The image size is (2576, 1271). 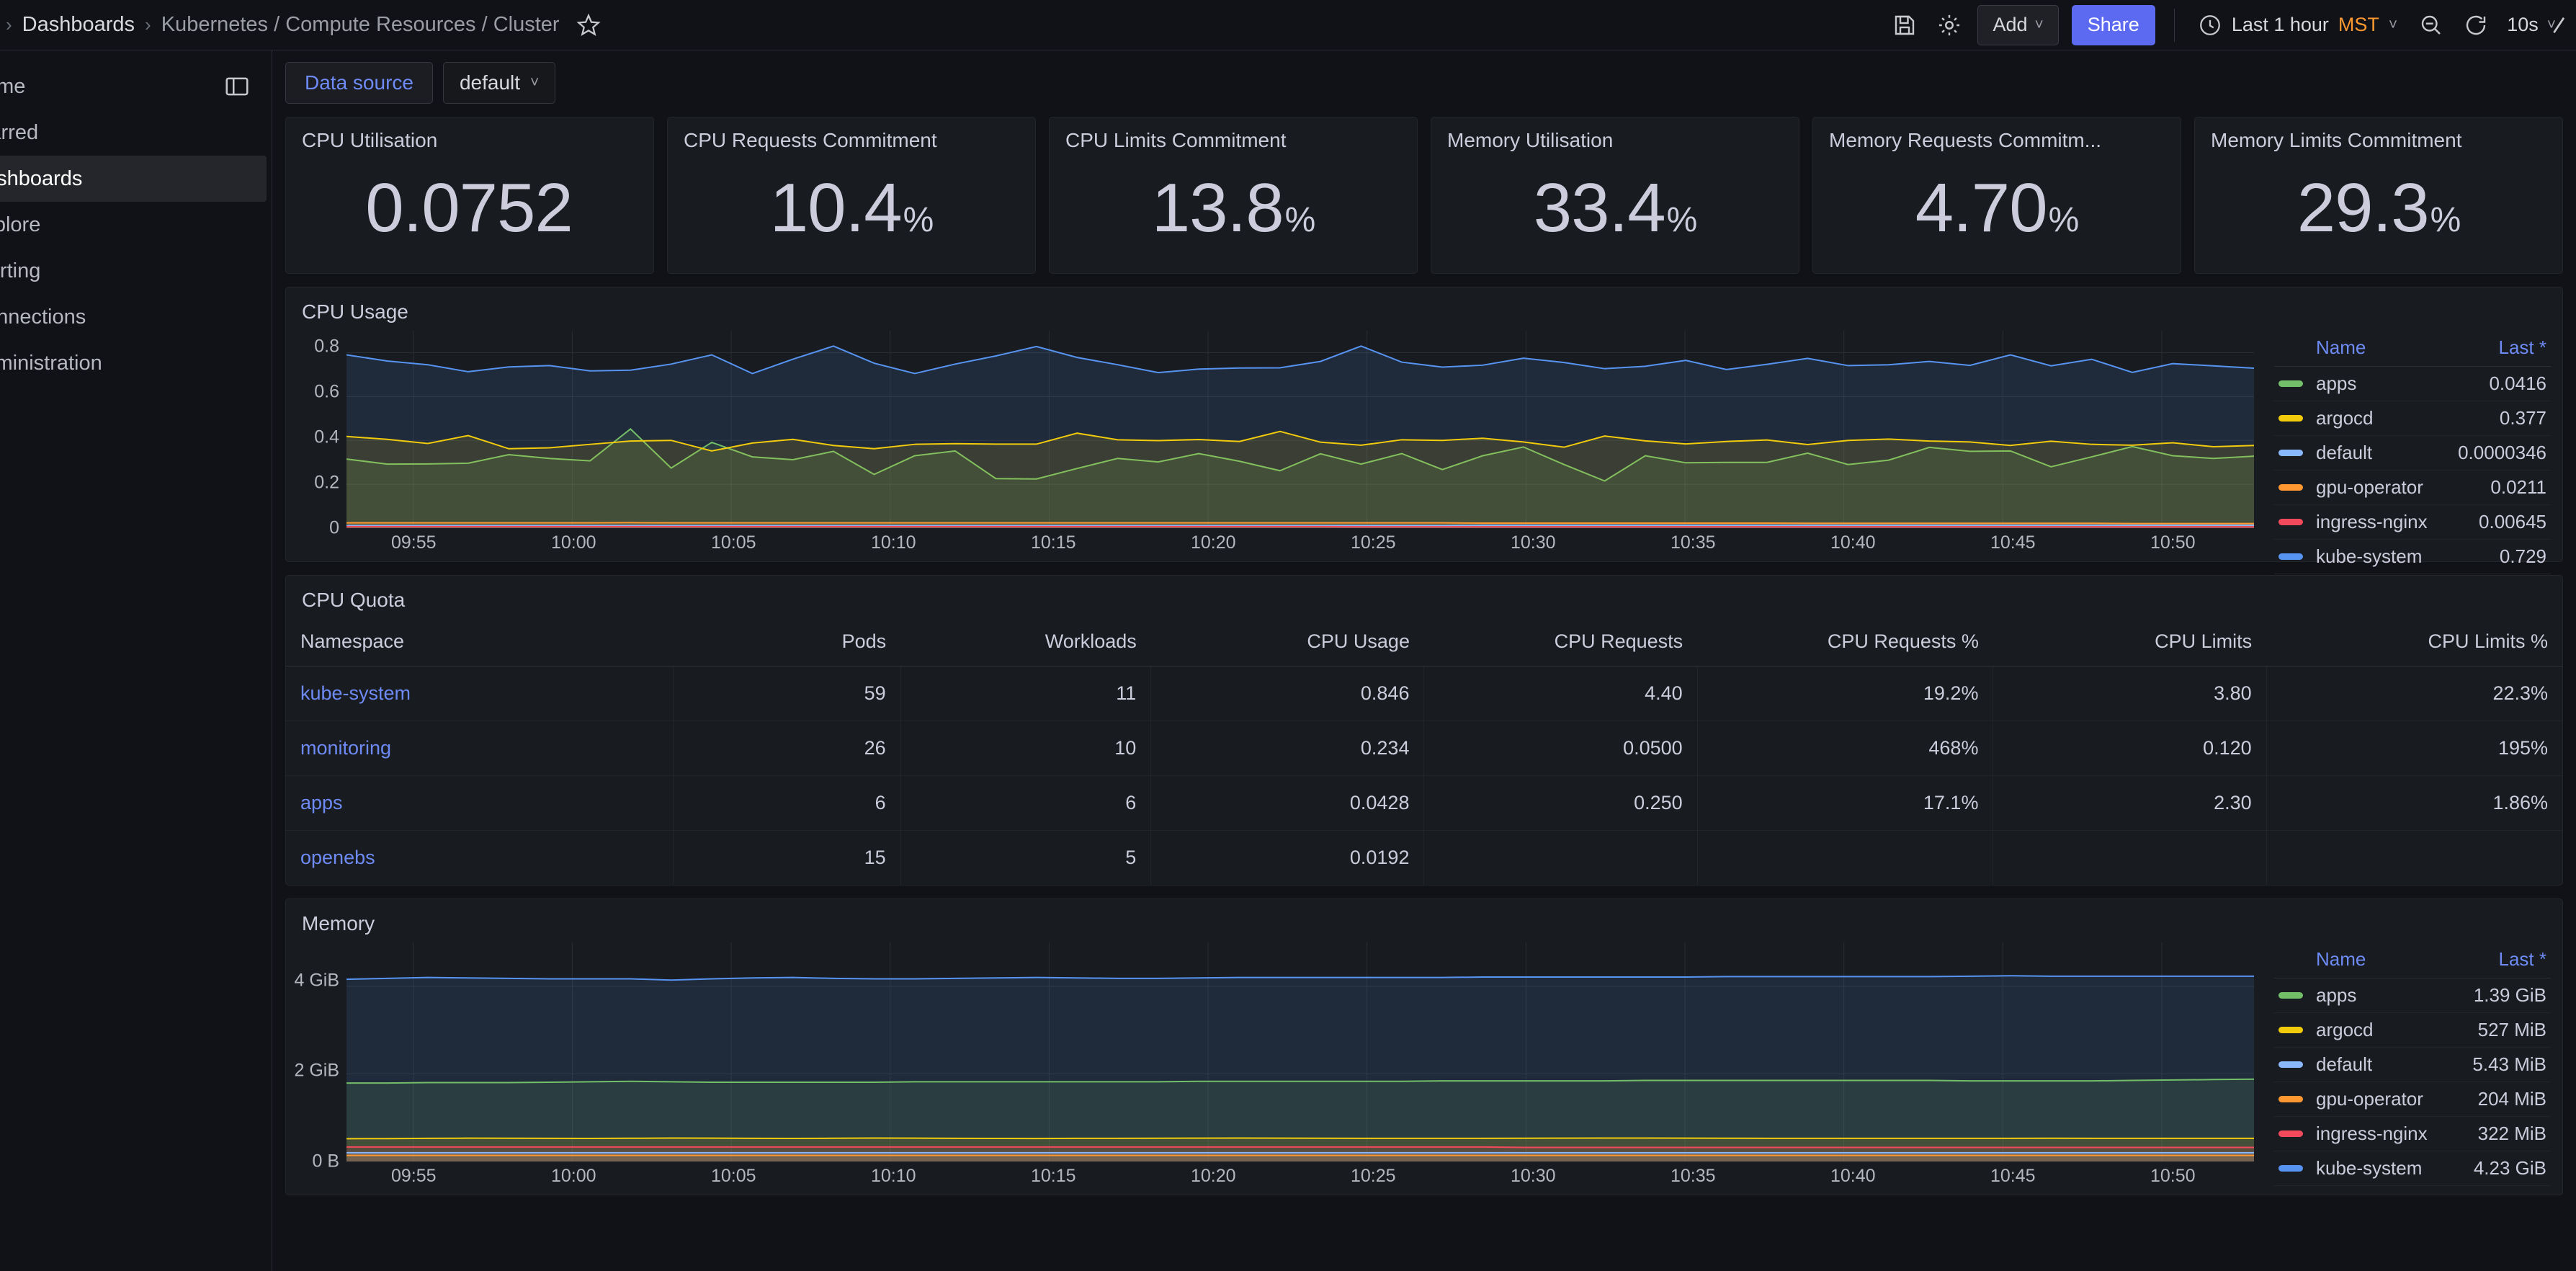 What do you see at coordinates (2130, 858) in the screenshot?
I see `table-cell-cpu-limits` at bounding box center [2130, 858].